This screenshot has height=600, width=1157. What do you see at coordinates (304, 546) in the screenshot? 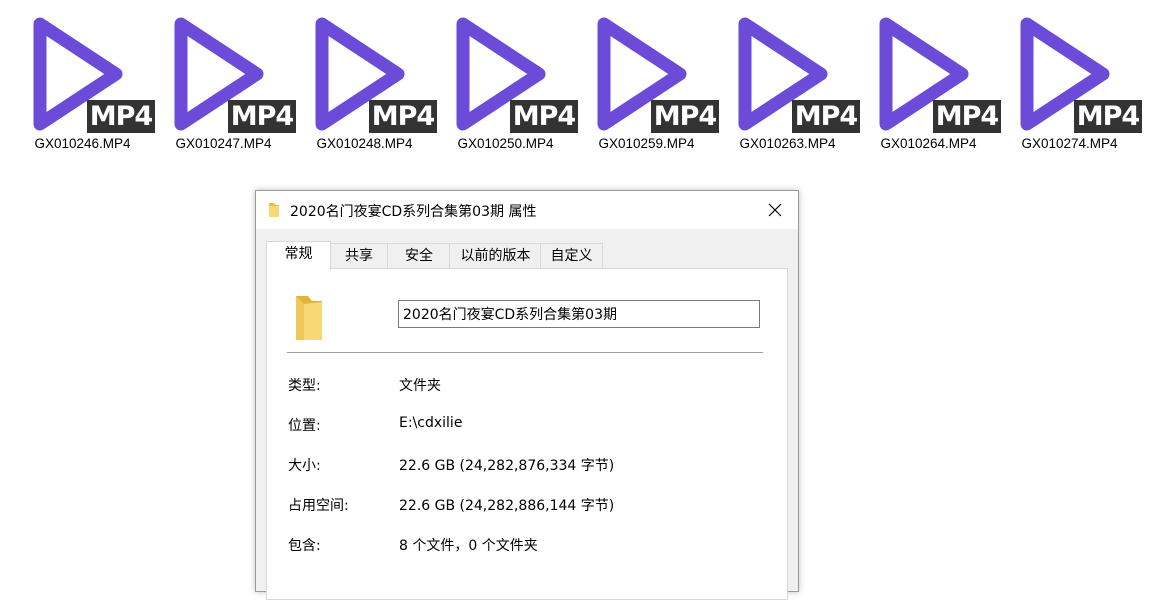
I see `contains-label: 包含:` at bounding box center [304, 546].